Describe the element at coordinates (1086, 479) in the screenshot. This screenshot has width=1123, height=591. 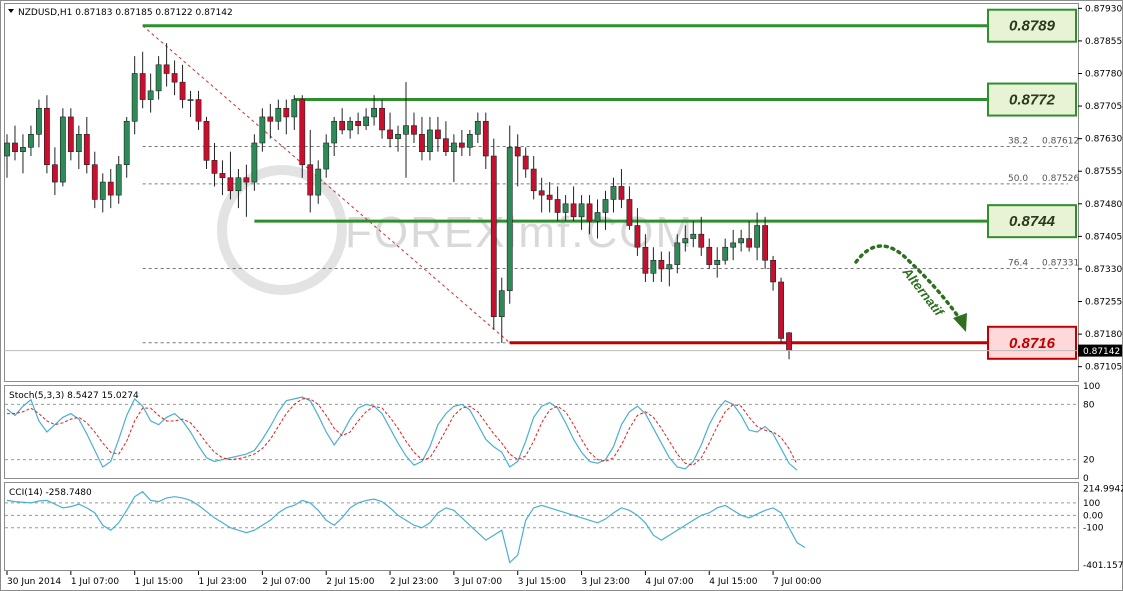
I see `stochastic-tick-label: 0` at that location.